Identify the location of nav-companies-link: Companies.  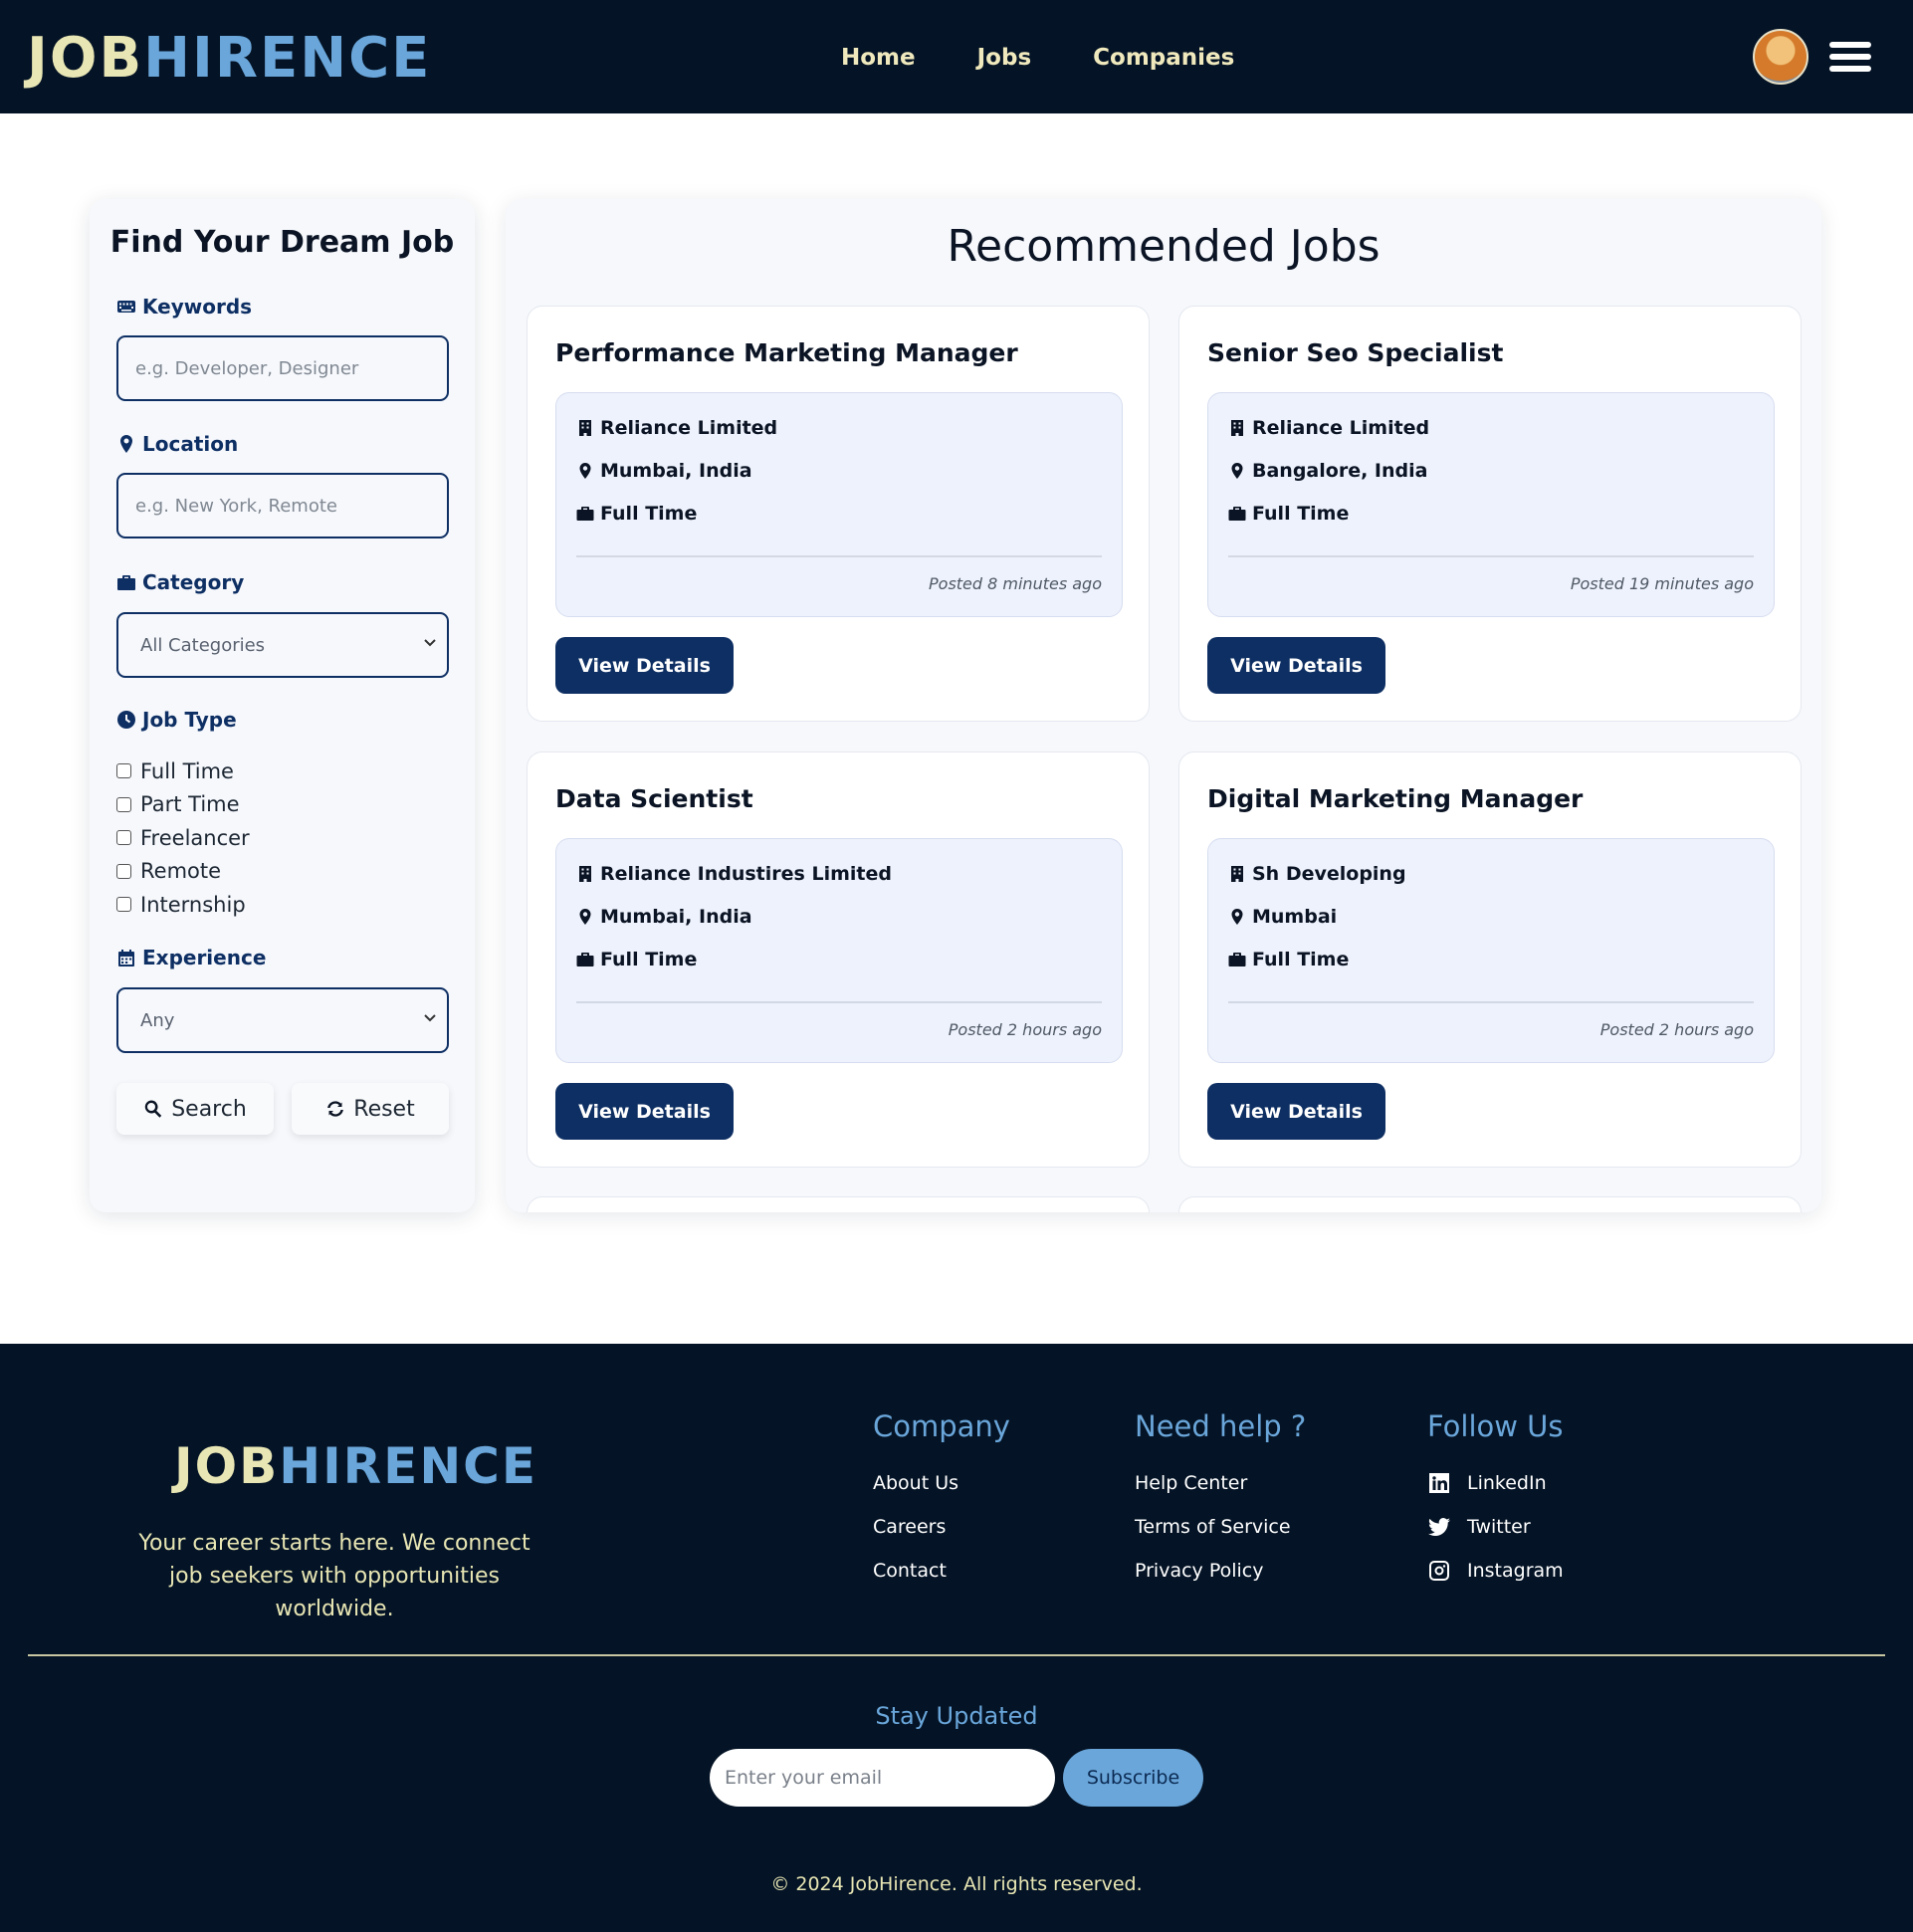
(1163, 58).